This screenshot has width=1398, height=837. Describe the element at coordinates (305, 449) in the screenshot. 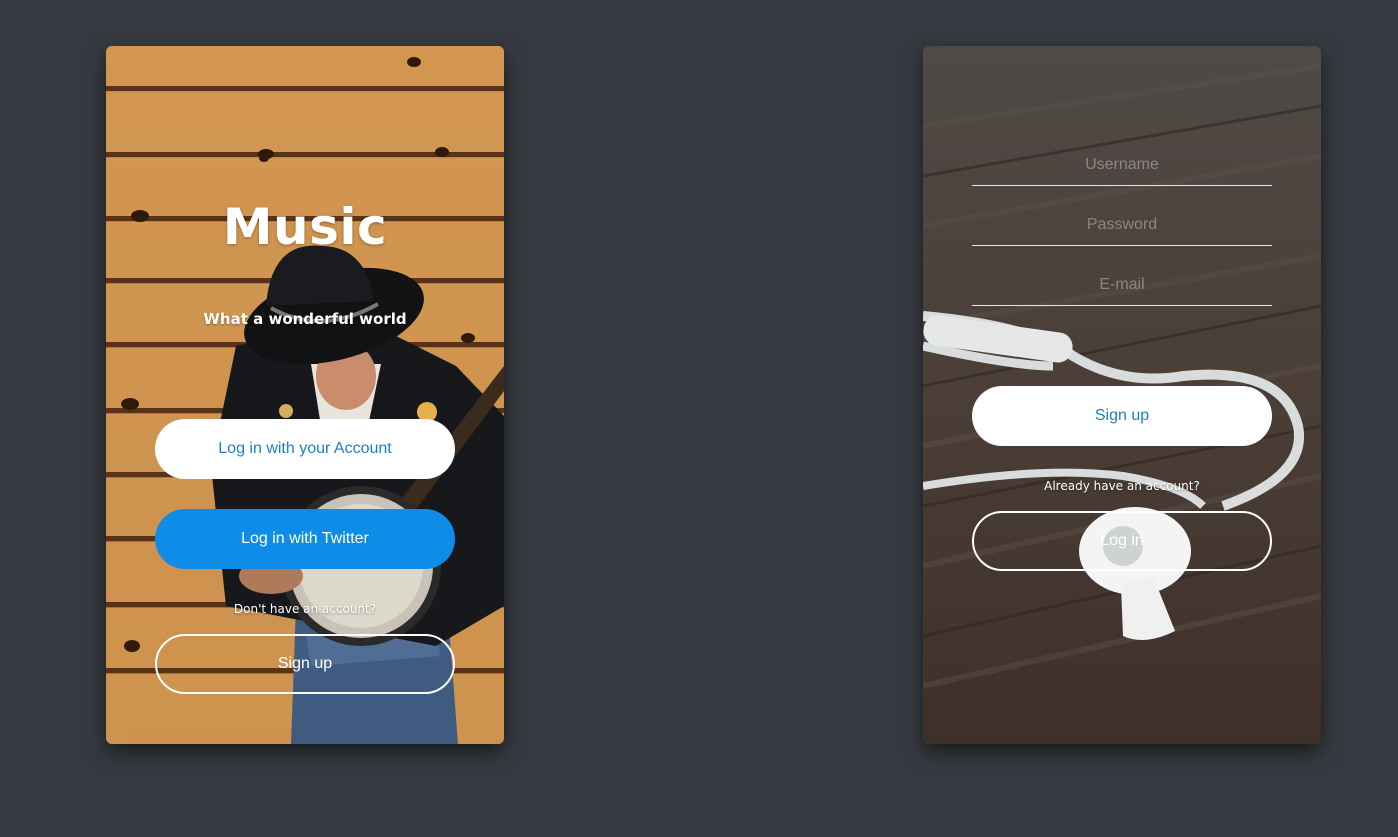

I see `login-with-account-button: Log in with your Account` at that location.